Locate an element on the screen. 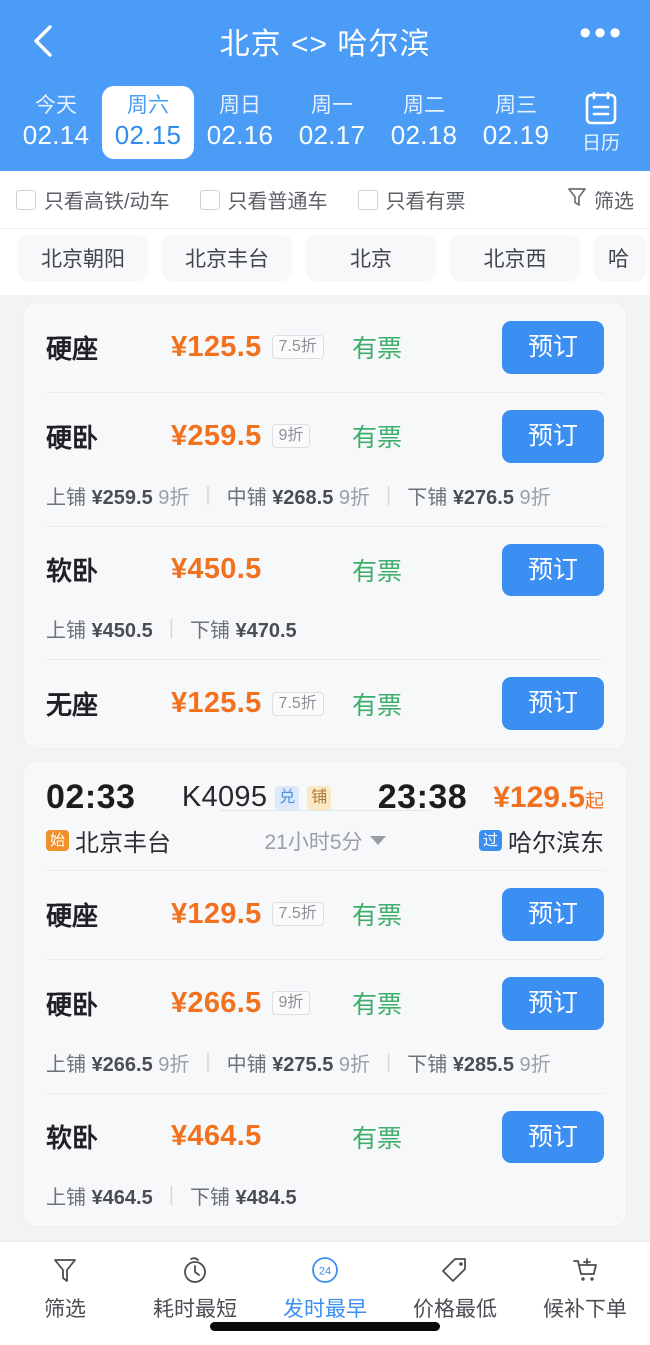 The height and width of the screenshot is (1345, 650). date-dow: 今天 is located at coordinates (56, 105).